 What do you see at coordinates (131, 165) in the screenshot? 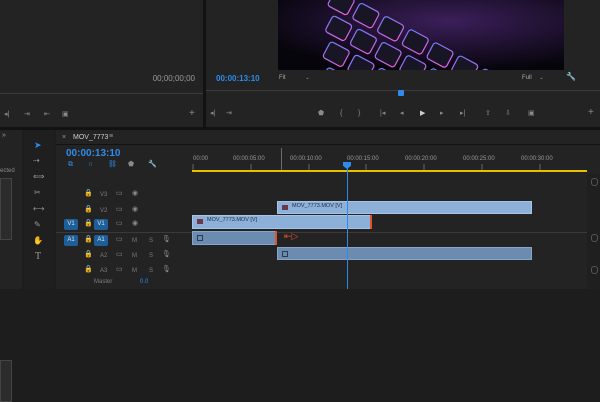
I see `add-marker-icon: ⬟` at bounding box center [131, 165].